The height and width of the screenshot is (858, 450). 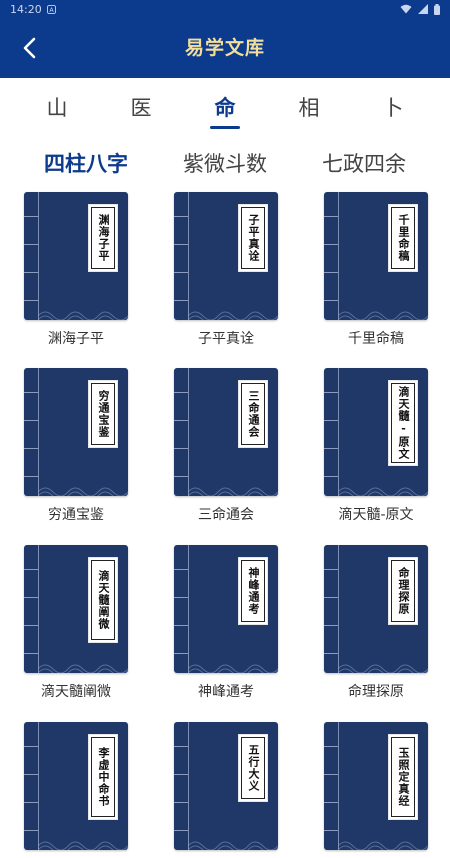 I want to click on chevron-left-icon, so click(x=29, y=48).